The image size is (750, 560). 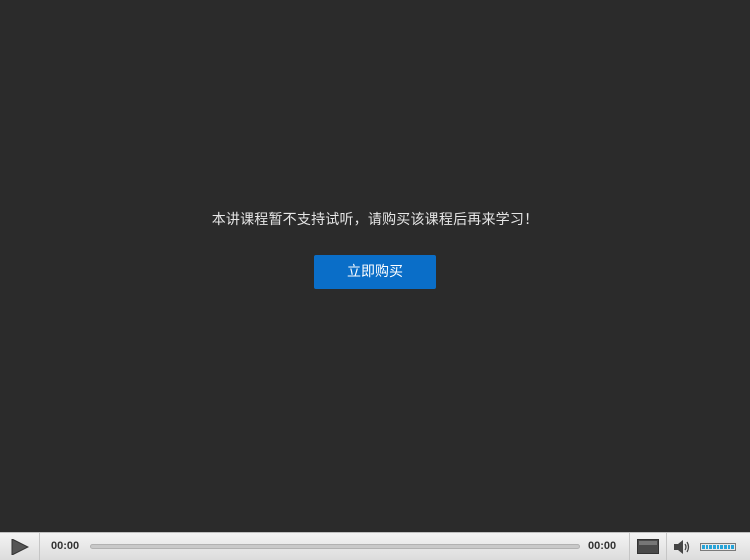 I want to click on current-time: 00:00, so click(x=65, y=546).